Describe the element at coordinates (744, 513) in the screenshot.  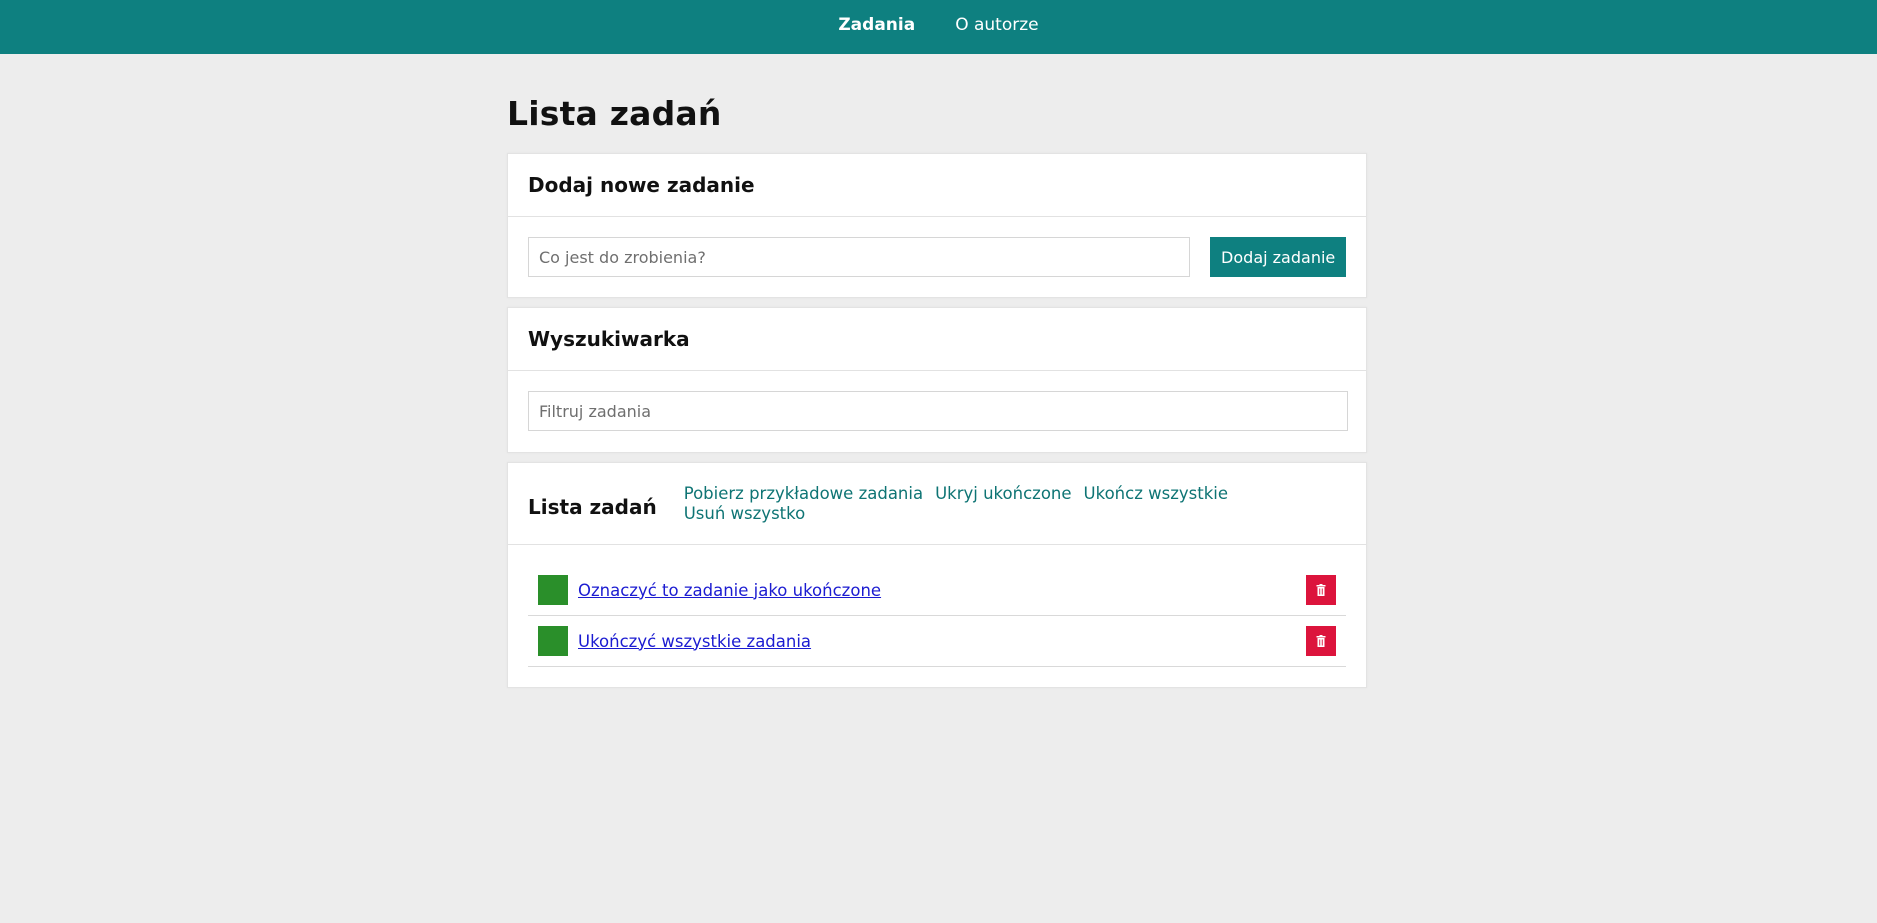
I see `delete-all-link: Usuń wszystko` at that location.